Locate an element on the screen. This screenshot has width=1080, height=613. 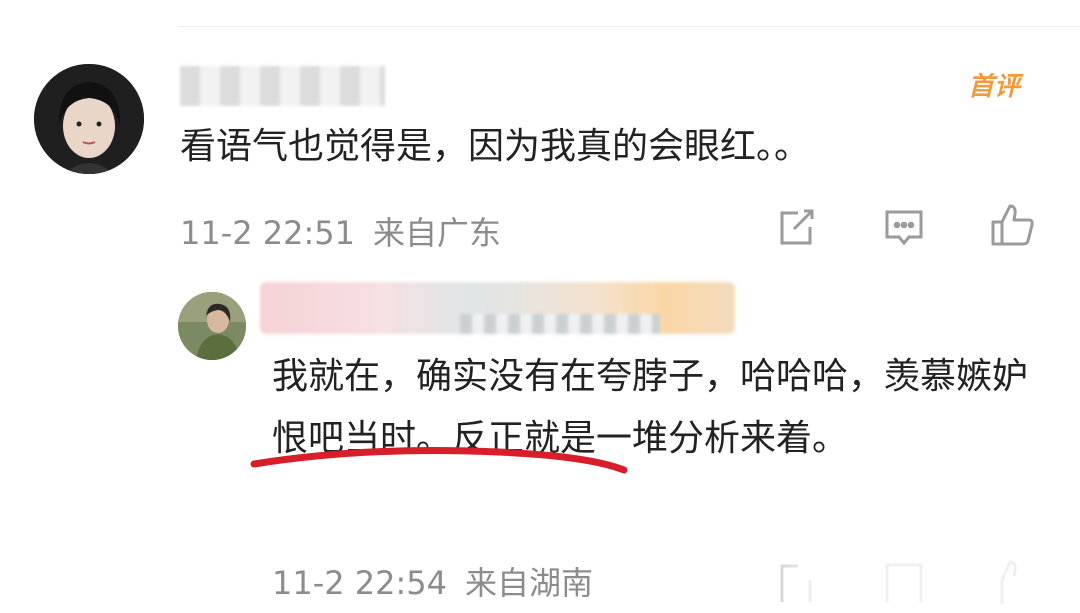
first-comment-badge: 首评 is located at coordinates (994, 87).